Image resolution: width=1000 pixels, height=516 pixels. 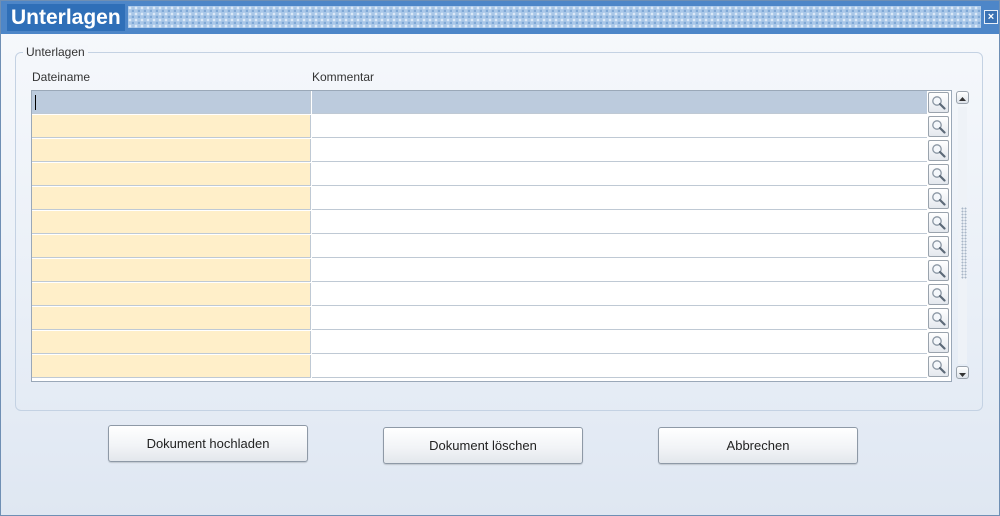 I want to click on scroll-up-button, so click(x=962, y=97).